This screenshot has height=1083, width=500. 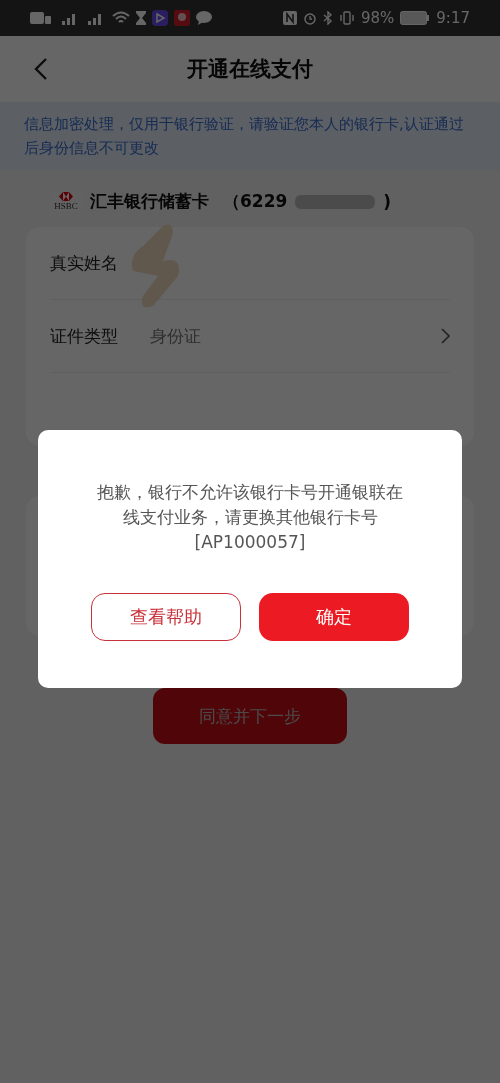 What do you see at coordinates (289, 18) in the screenshot?
I see `nfc-icon` at bounding box center [289, 18].